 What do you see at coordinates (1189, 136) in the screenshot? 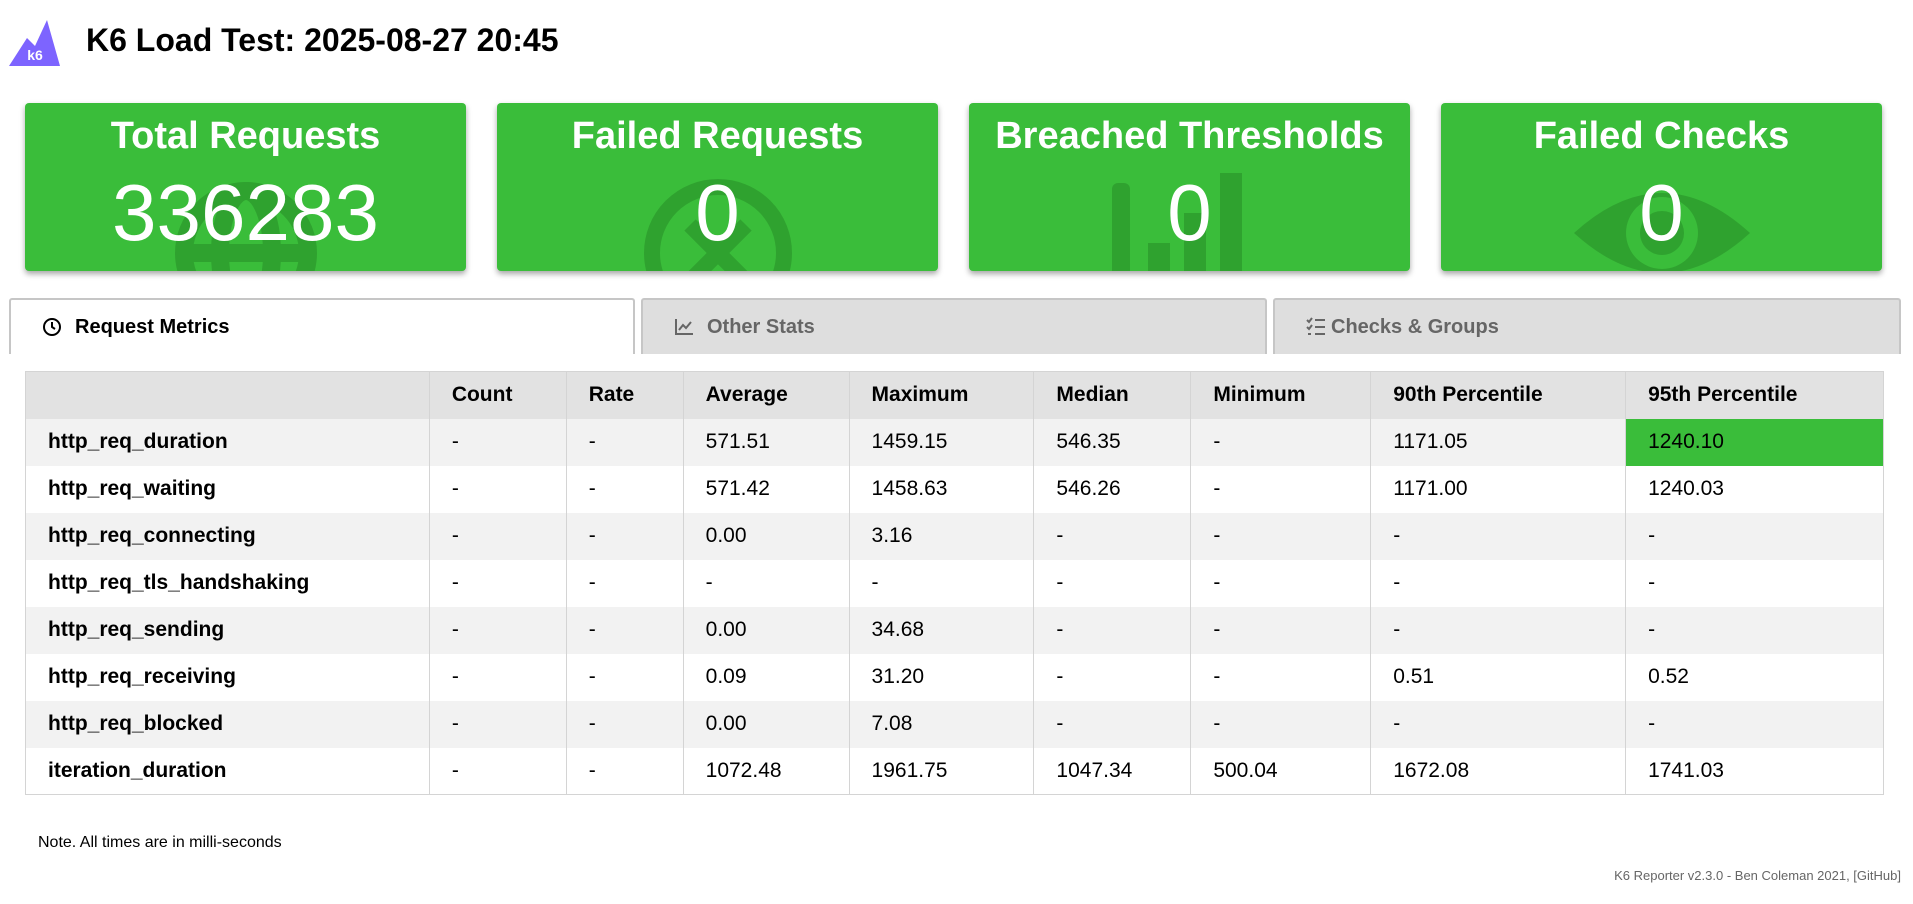
I see `summary-label: Breached Thresholds` at bounding box center [1189, 136].